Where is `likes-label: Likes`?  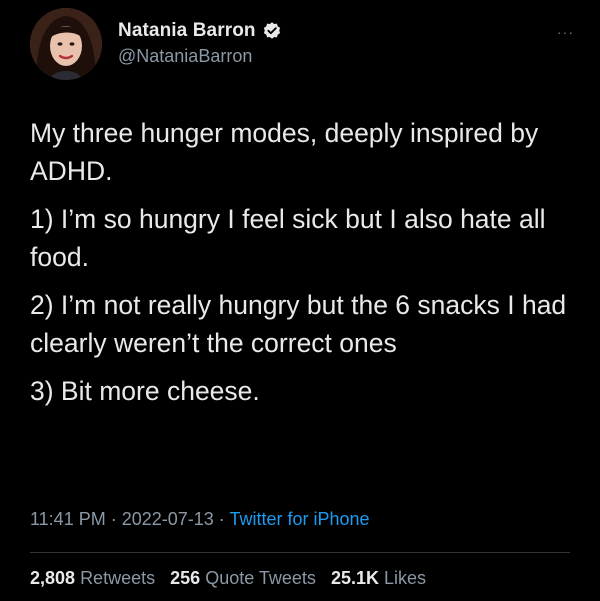
likes-label: Likes is located at coordinates (405, 578).